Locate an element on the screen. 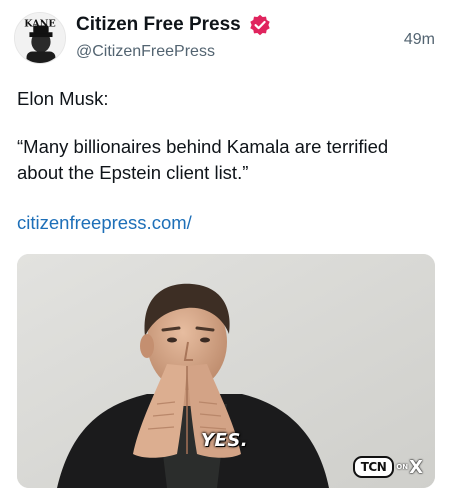  author-display-name: Citizen Free Press is located at coordinates (158, 25).